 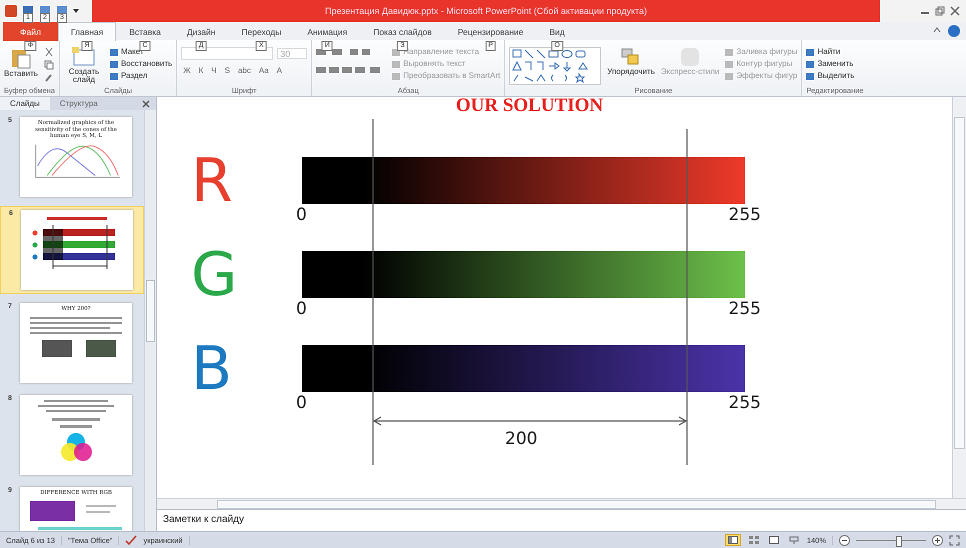 I want to click on shapes-gallery, so click(x=555, y=66).